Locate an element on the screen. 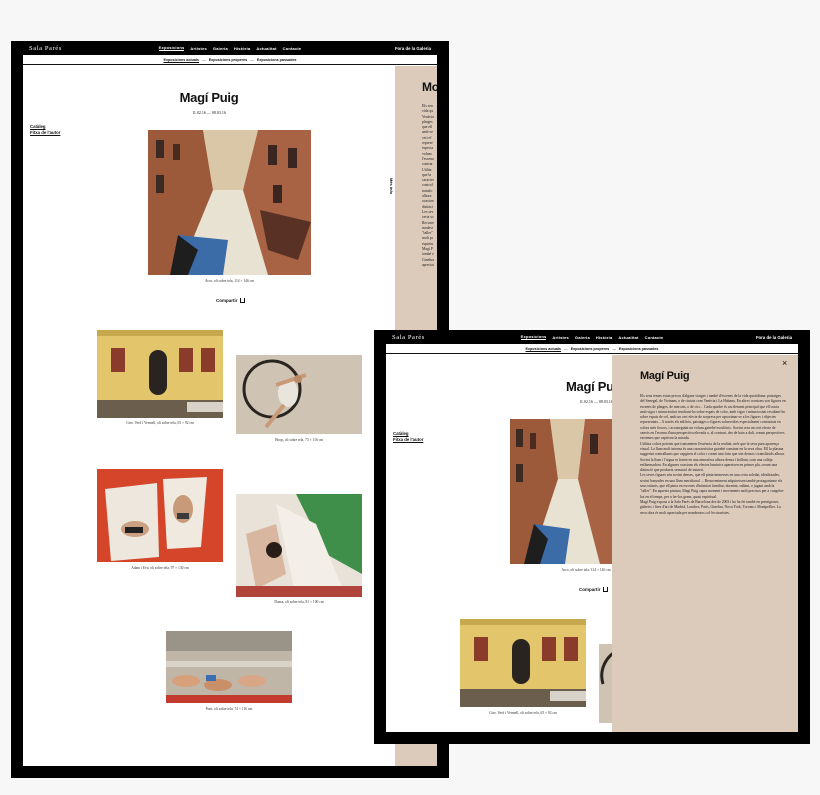 The height and width of the screenshot is (795, 820). artwork-caption: Pont, oli sobre tela, 74 × 116 cm is located at coordinates (229, 709).